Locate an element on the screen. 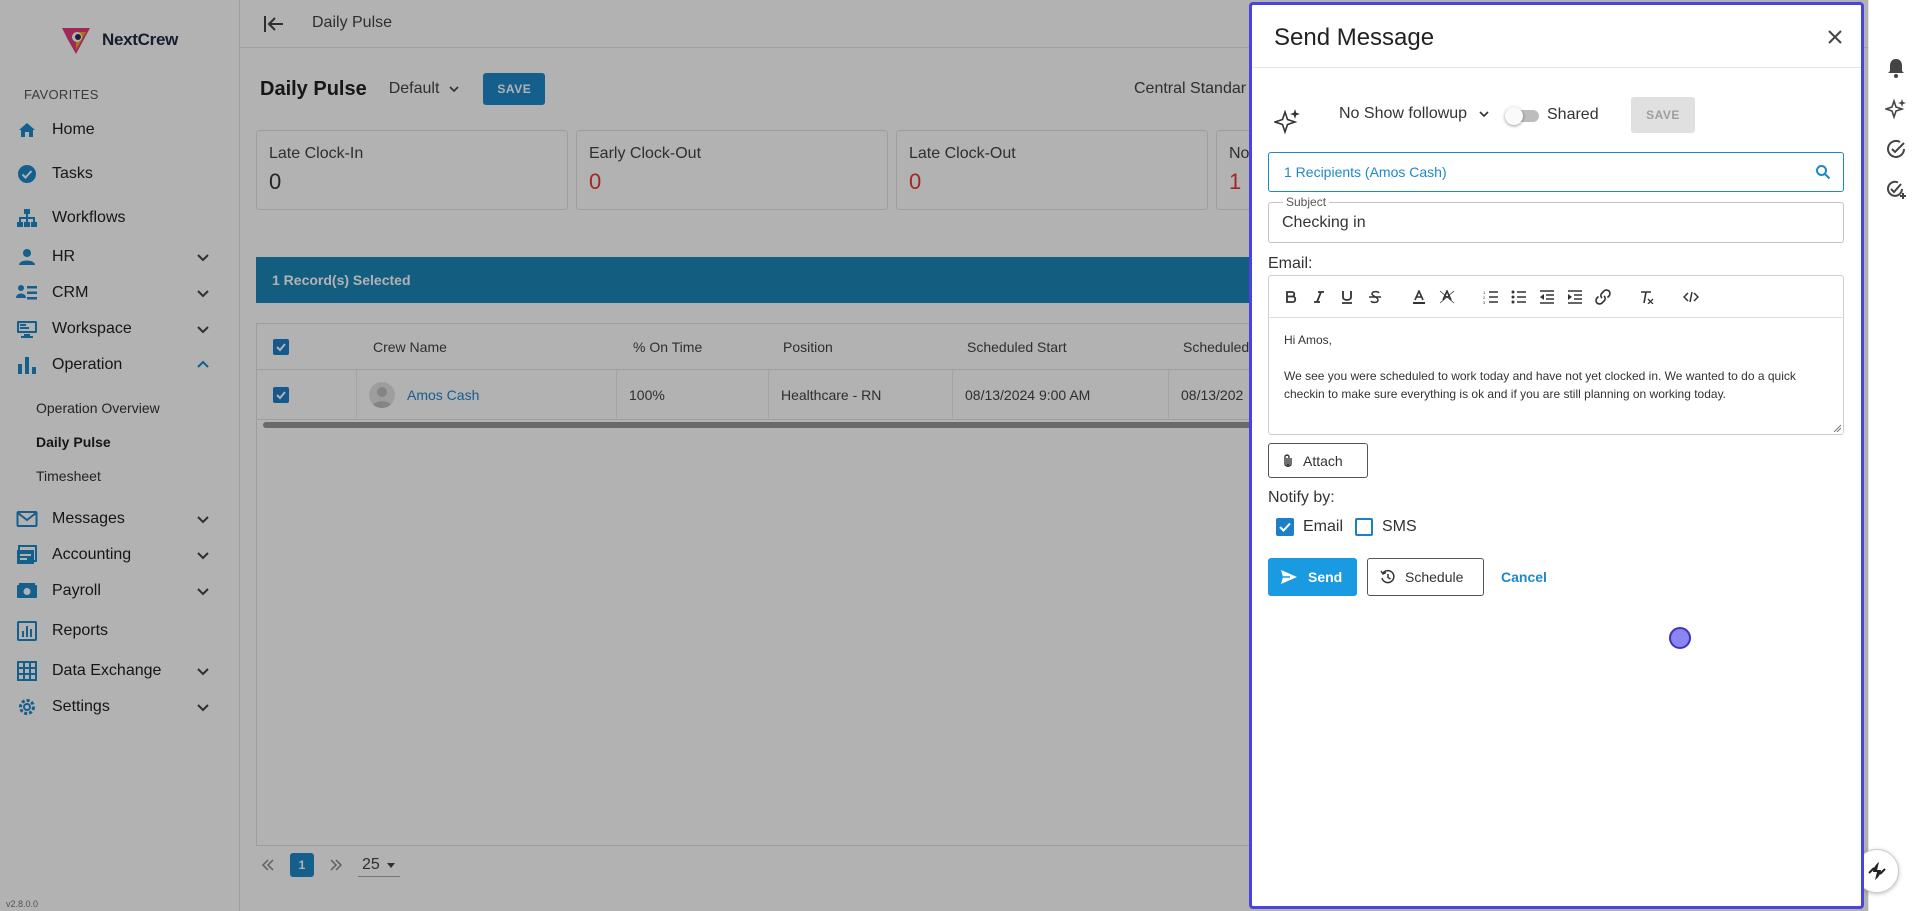 The image size is (1920, 911). source-code-icon is located at coordinates (1691, 297).